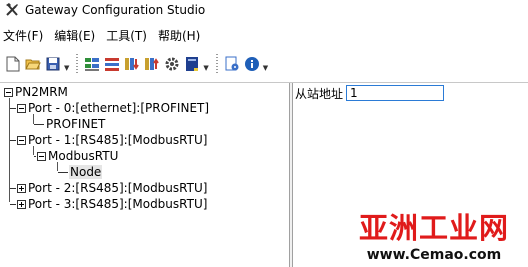 This screenshot has height=267, width=528. What do you see at coordinates (92, 64) in the screenshot?
I see `add-module-icon` at bounding box center [92, 64].